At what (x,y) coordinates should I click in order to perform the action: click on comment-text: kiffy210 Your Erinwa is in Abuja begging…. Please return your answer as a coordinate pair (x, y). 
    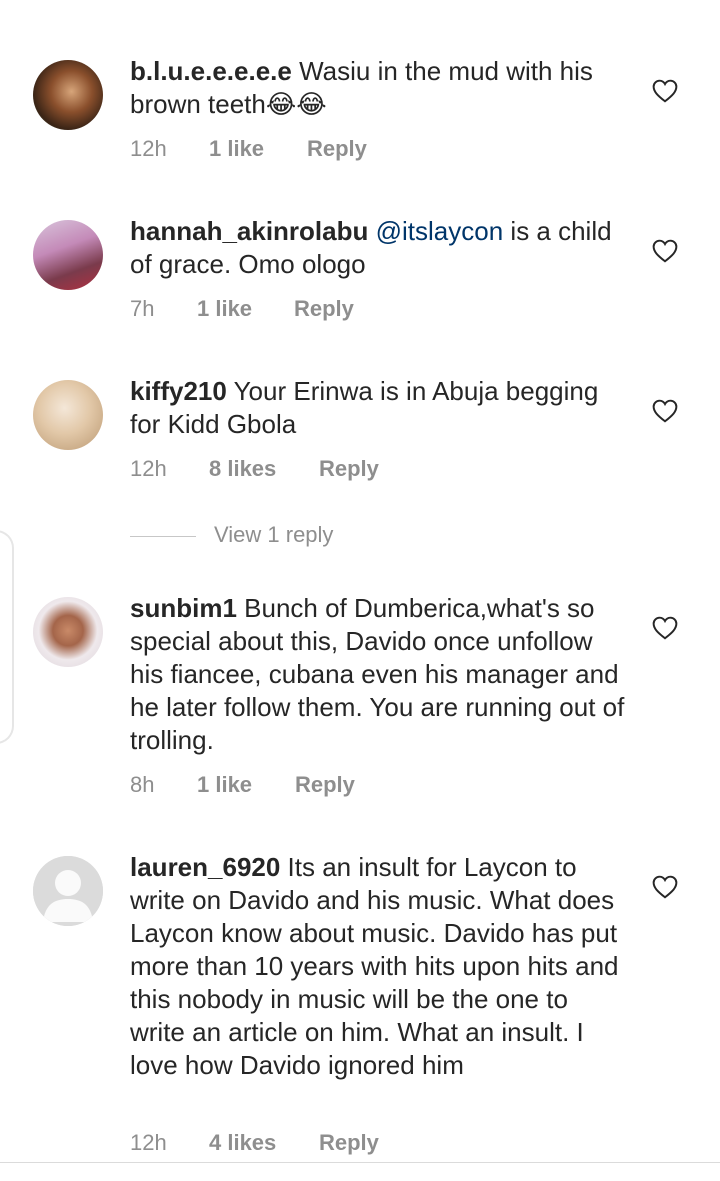
    Looking at the image, I should click on (380, 408).